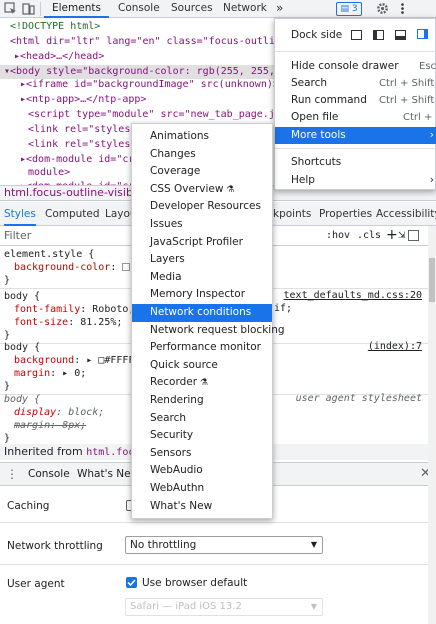 This screenshot has height=624, width=436. I want to click on submenu-item-media: Media, so click(202, 278).